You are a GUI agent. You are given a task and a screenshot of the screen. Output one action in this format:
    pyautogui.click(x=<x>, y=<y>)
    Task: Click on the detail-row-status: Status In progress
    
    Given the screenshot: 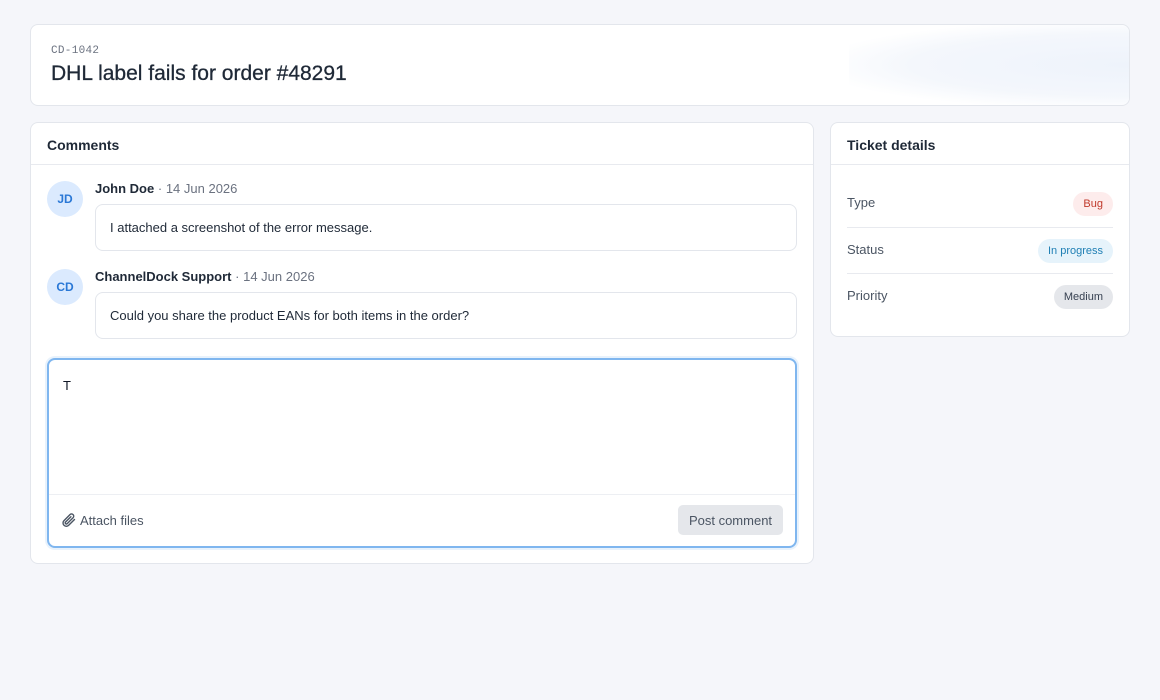 What is the action you would take?
    pyautogui.click(x=980, y=251)
    